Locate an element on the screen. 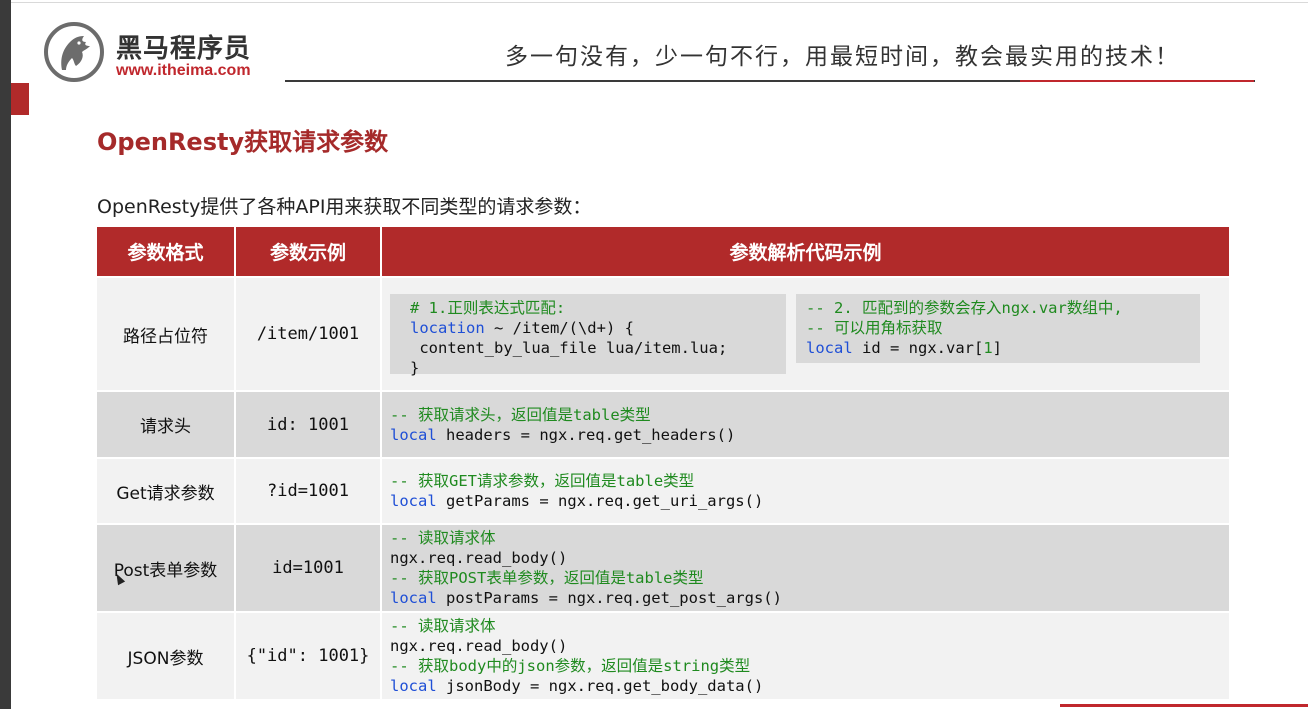 This screenshot has height=709, width=1308. row-example: {"id": 1001} is located at coordinates (308, 656).